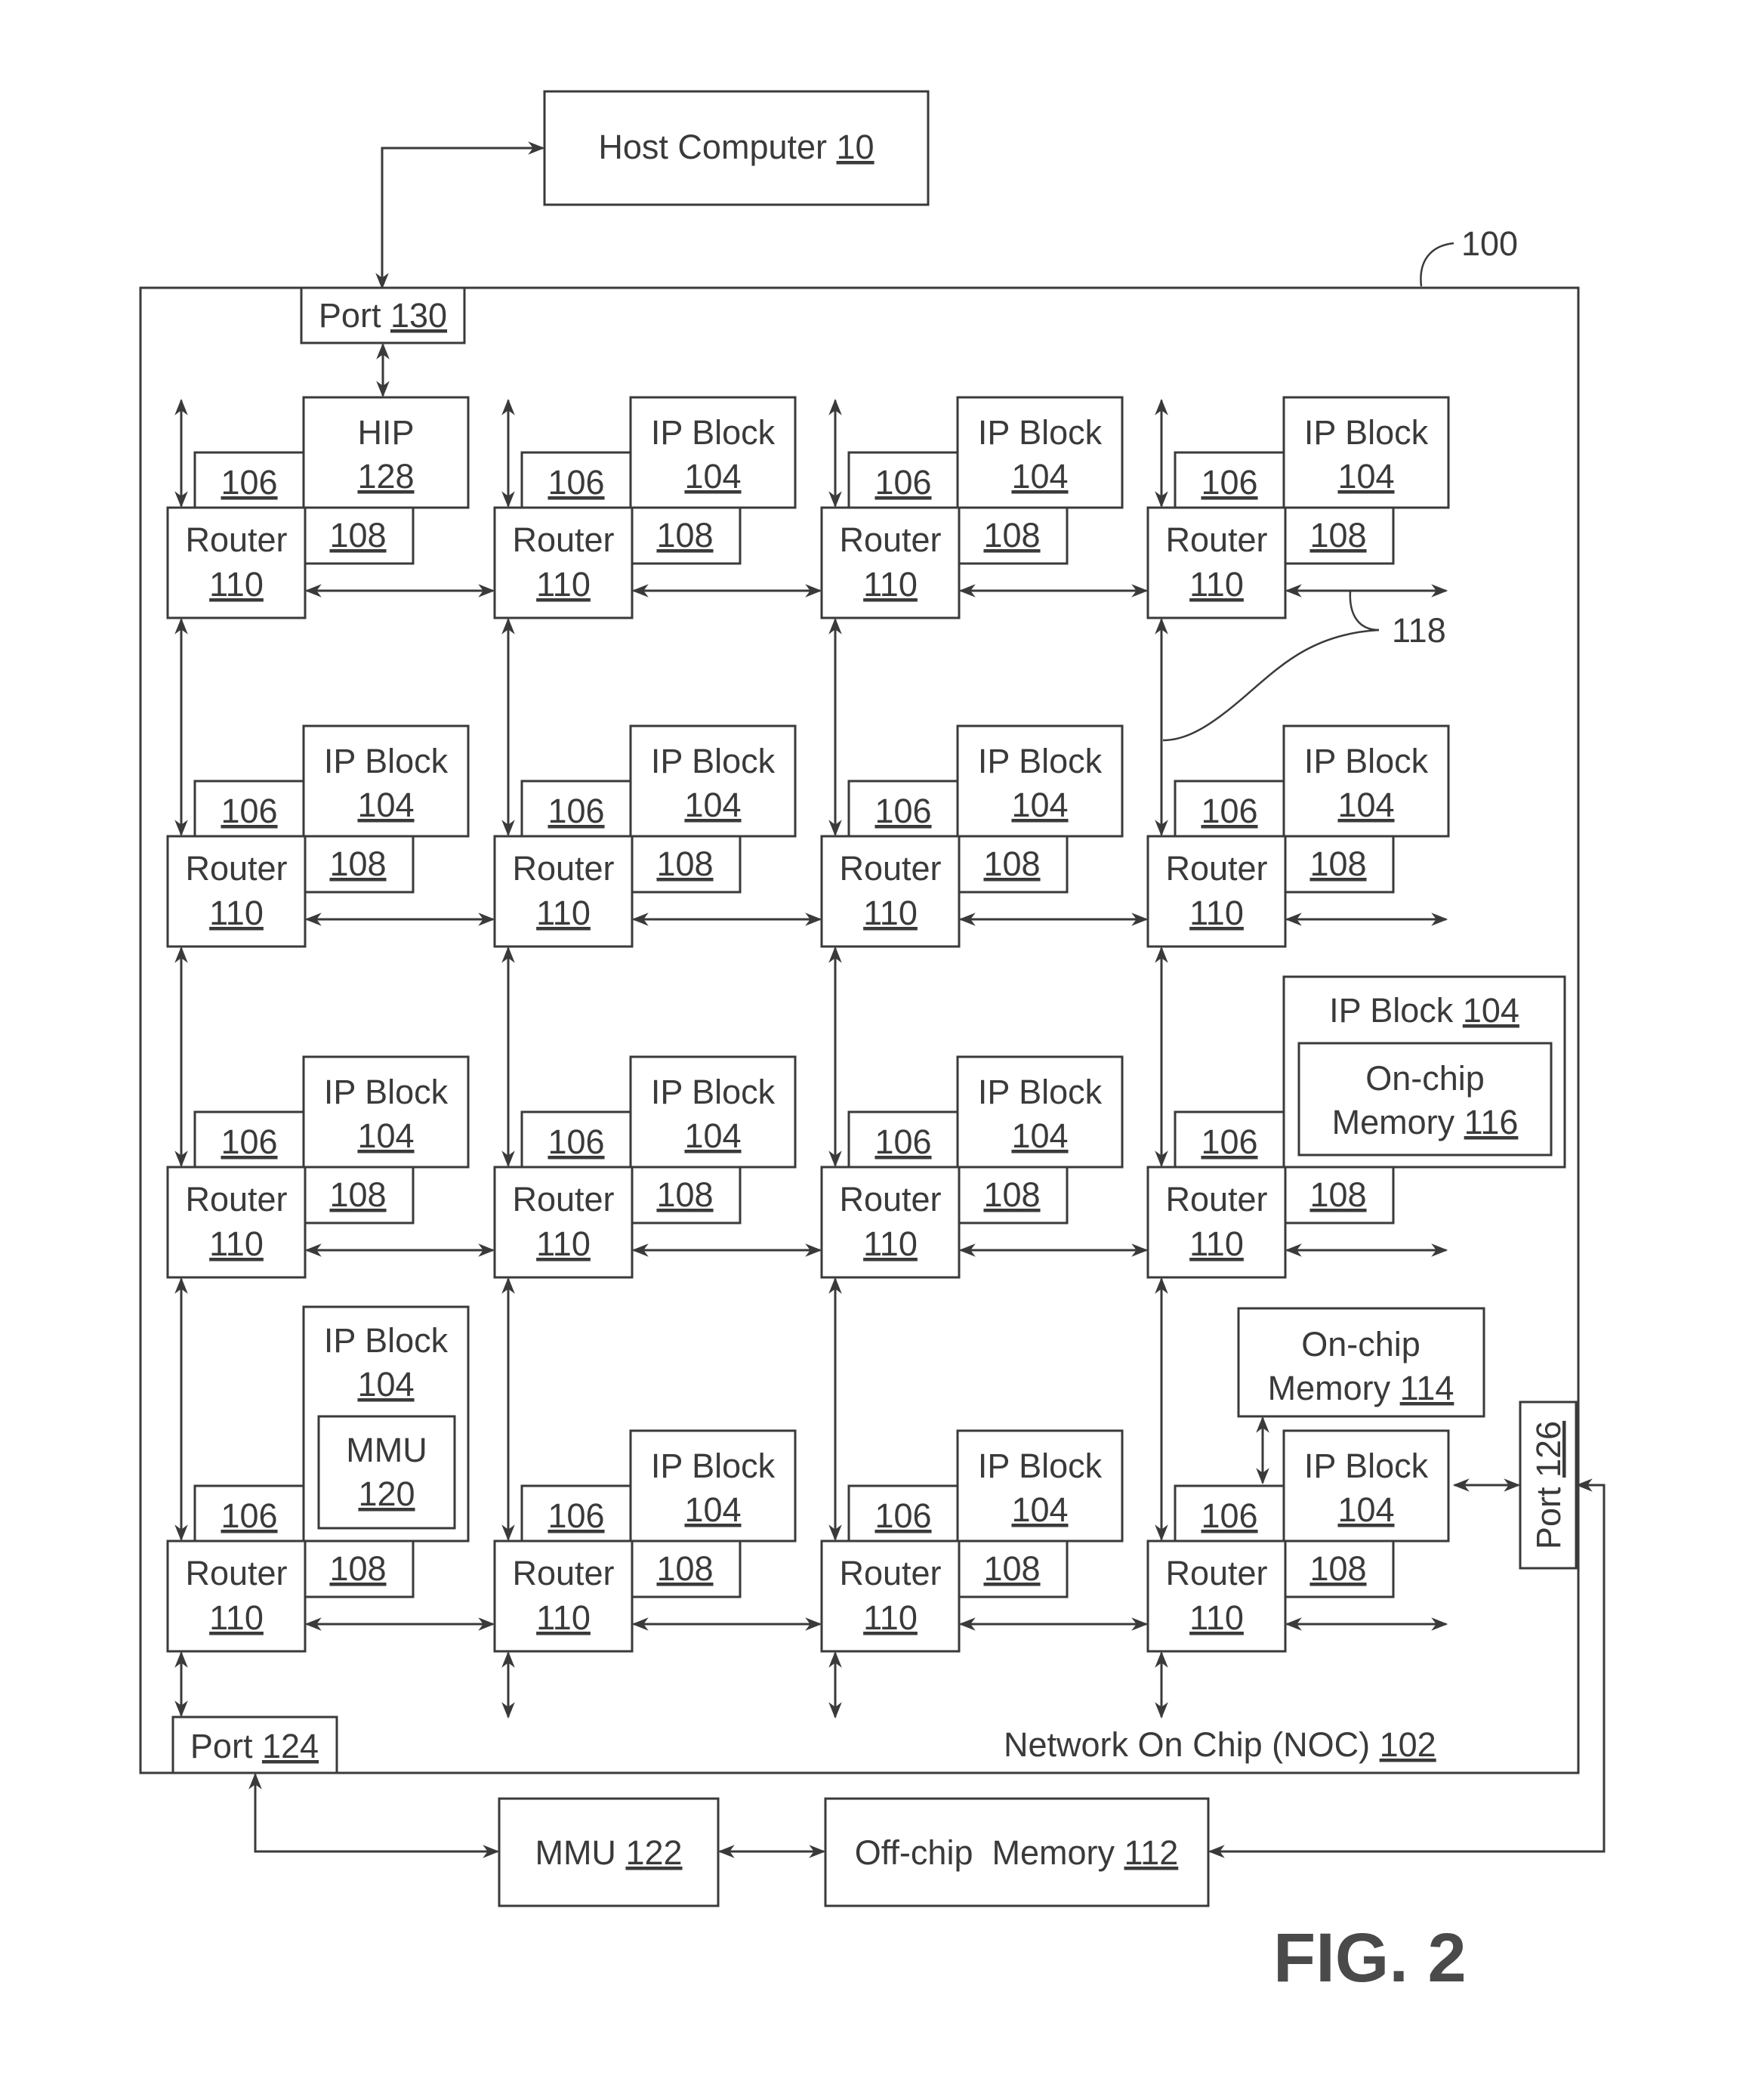 The width and height of the screenshot is (1749, 2100). I want to click on onchip-memory-114-line2: Memory 114, so click(1361, 1388).